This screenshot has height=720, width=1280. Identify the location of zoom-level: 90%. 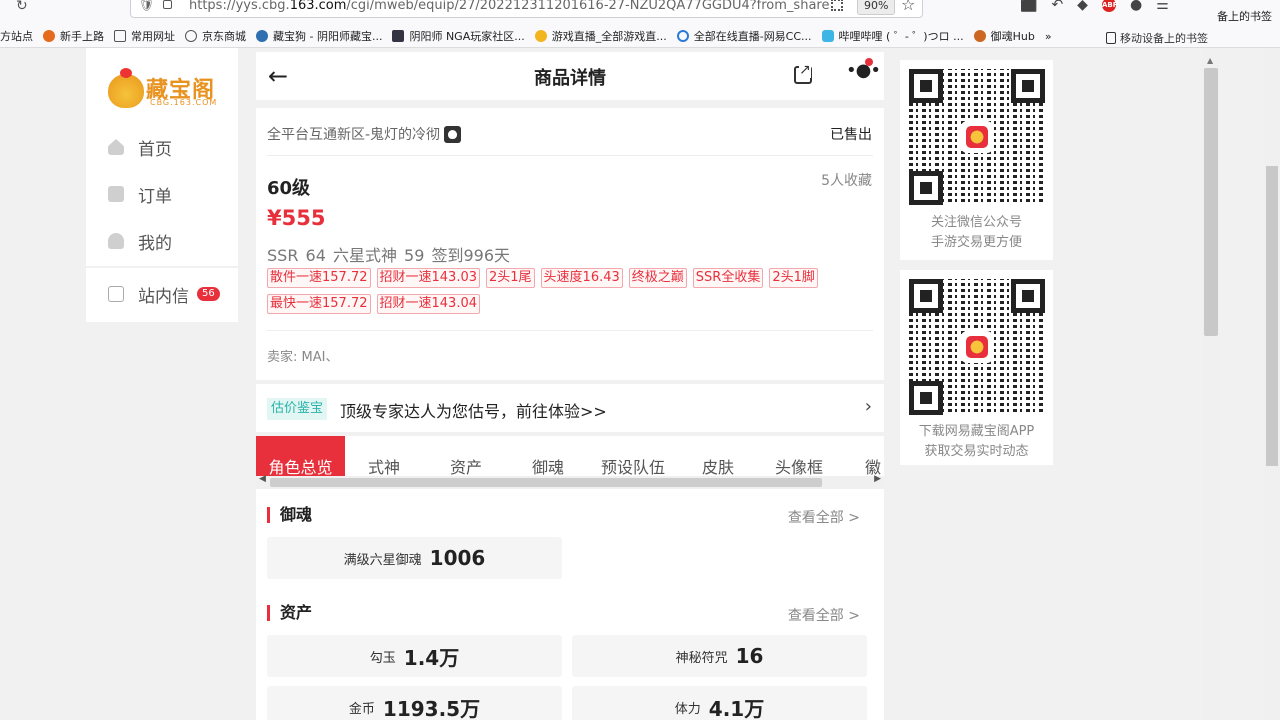
(876, 7).